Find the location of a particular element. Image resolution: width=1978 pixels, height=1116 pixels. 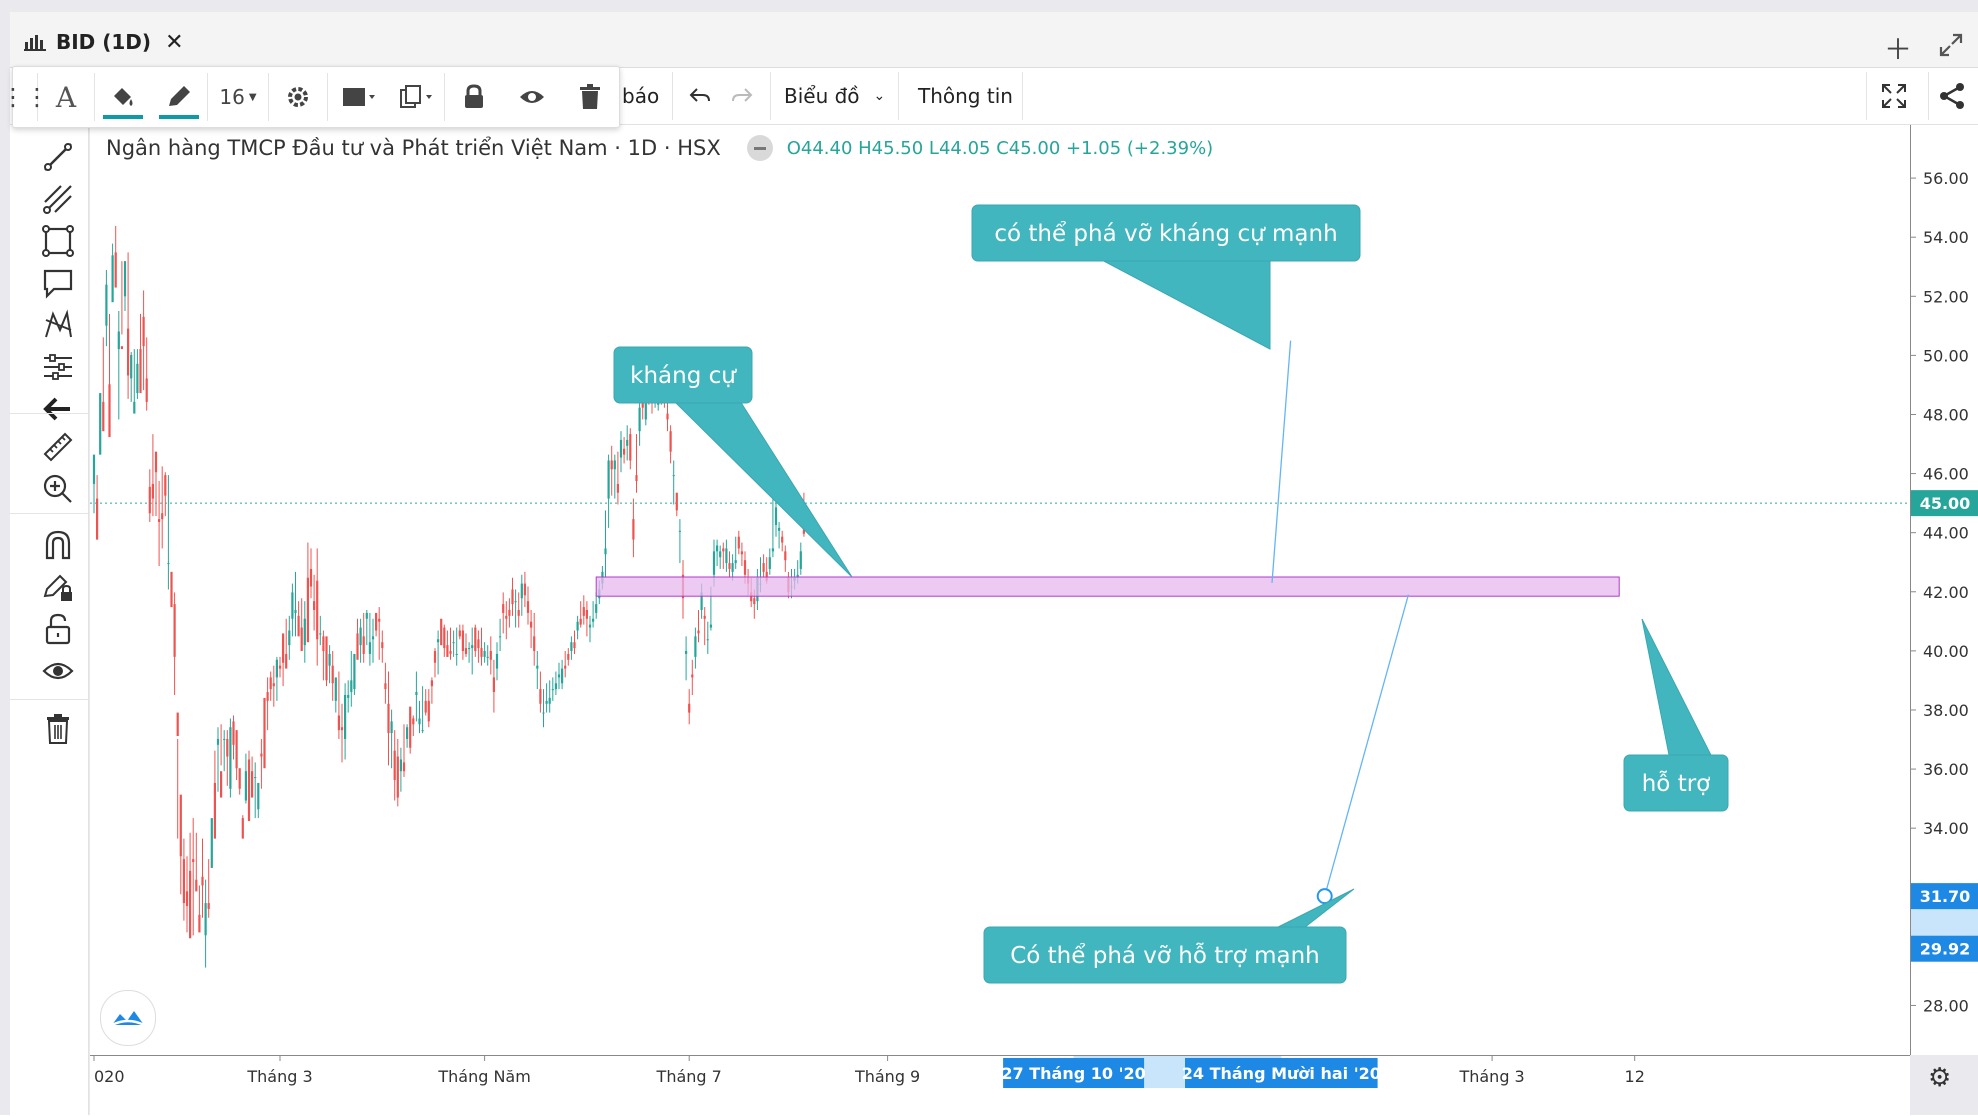

fill-bucket-icon is located at coordinates (123, 97).